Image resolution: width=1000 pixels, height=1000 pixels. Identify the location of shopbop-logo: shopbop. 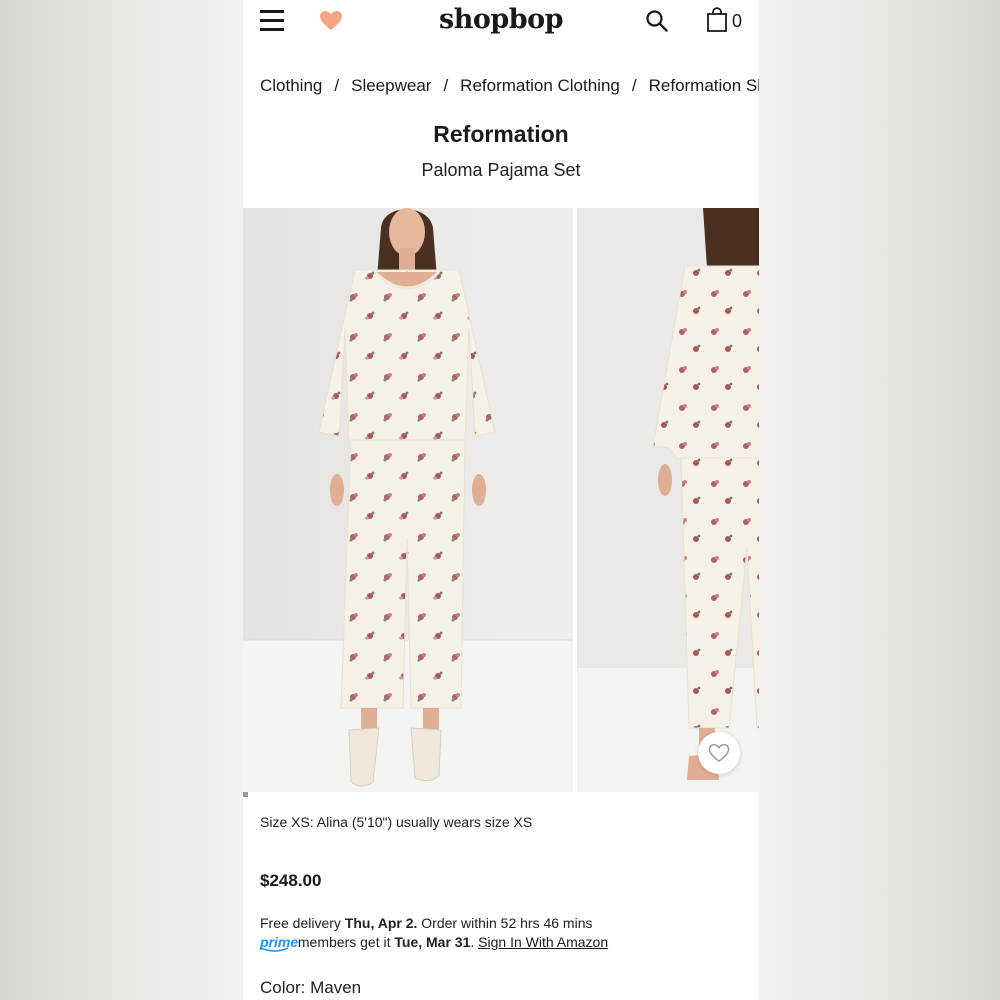
(501, 19).